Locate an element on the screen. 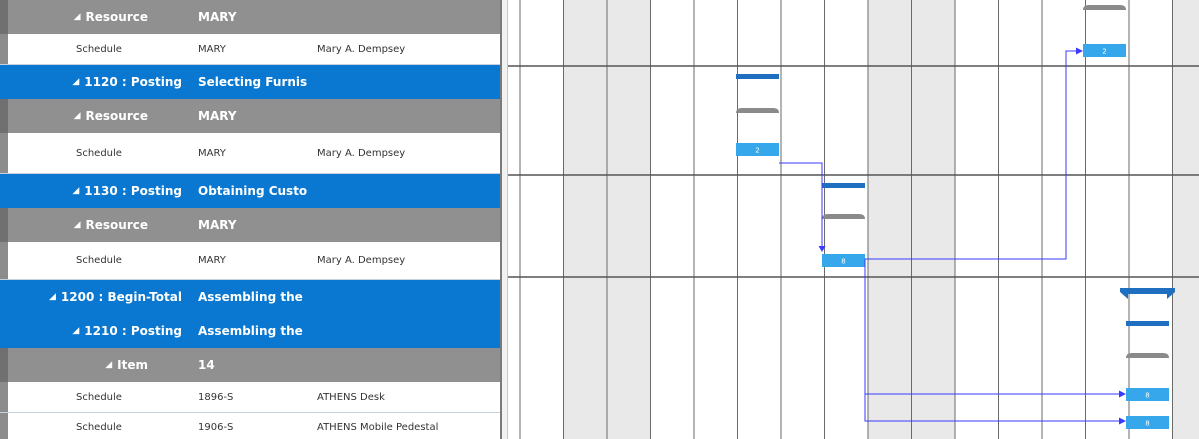  row-label: ◢ 1210 : Posting is located at coordinates (99, 331).